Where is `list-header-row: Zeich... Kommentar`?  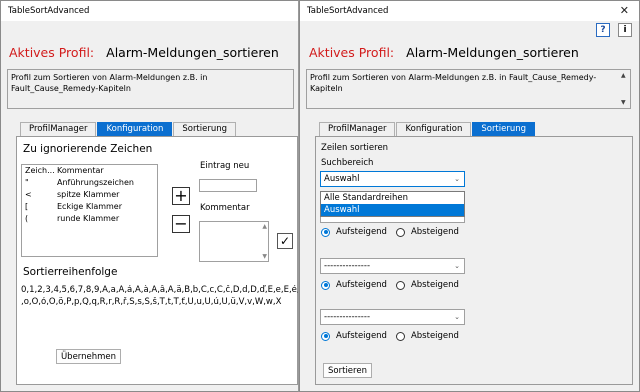 list-header-row: Zeich... Kommentar is located at coordinates (89, 171).